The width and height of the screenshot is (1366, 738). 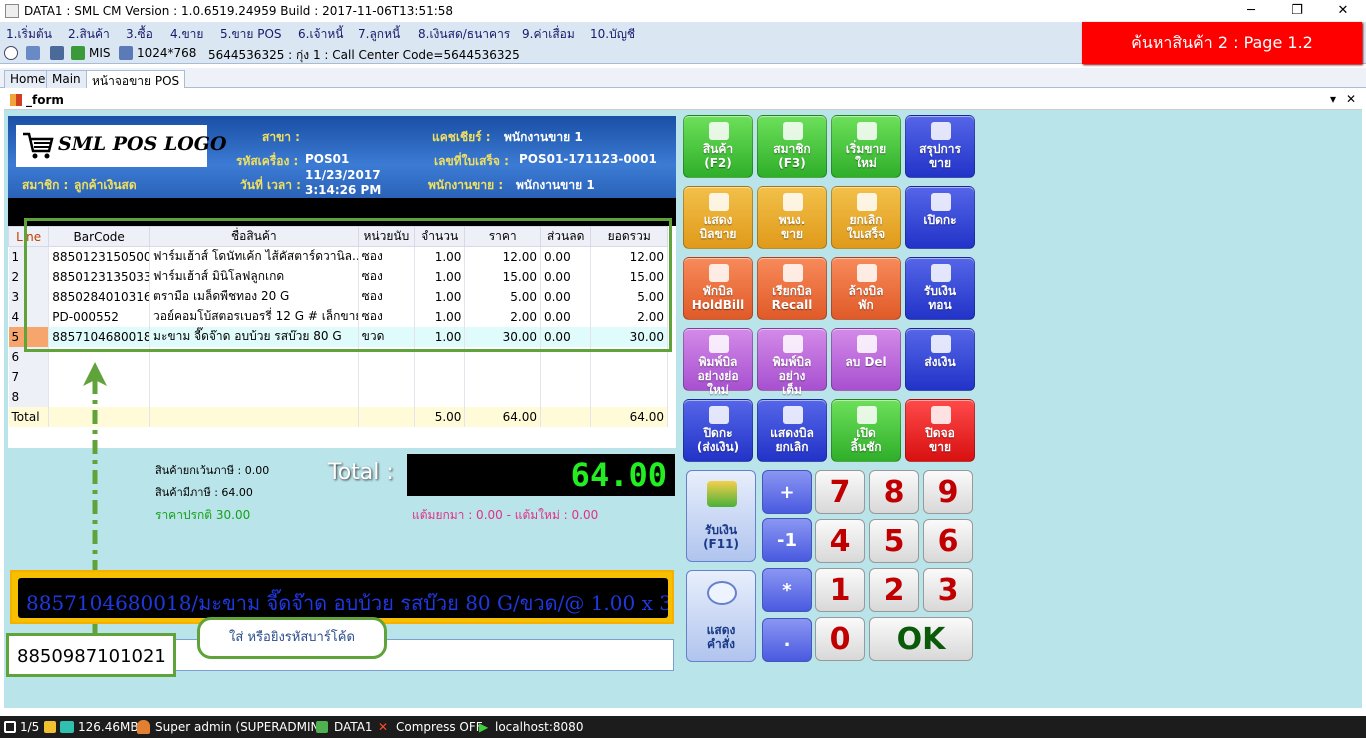 What do you see at coordinates (361, 472) in the screenshot?
I see `total-label: Total :` at bounding box center [361, 472].